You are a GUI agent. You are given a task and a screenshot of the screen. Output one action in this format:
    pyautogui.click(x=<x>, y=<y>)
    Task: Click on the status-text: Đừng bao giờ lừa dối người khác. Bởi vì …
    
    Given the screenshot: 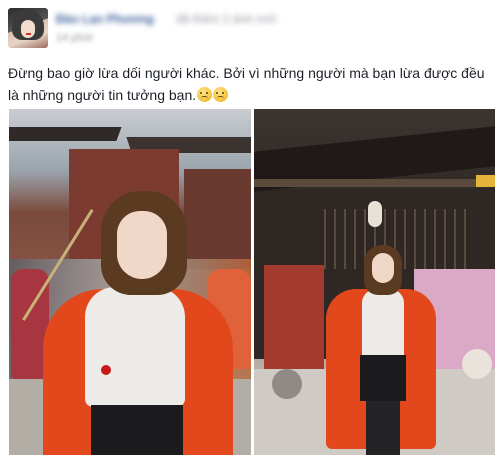 What is the action you would take?
    pyautogui.click(x=246, y=84)
    